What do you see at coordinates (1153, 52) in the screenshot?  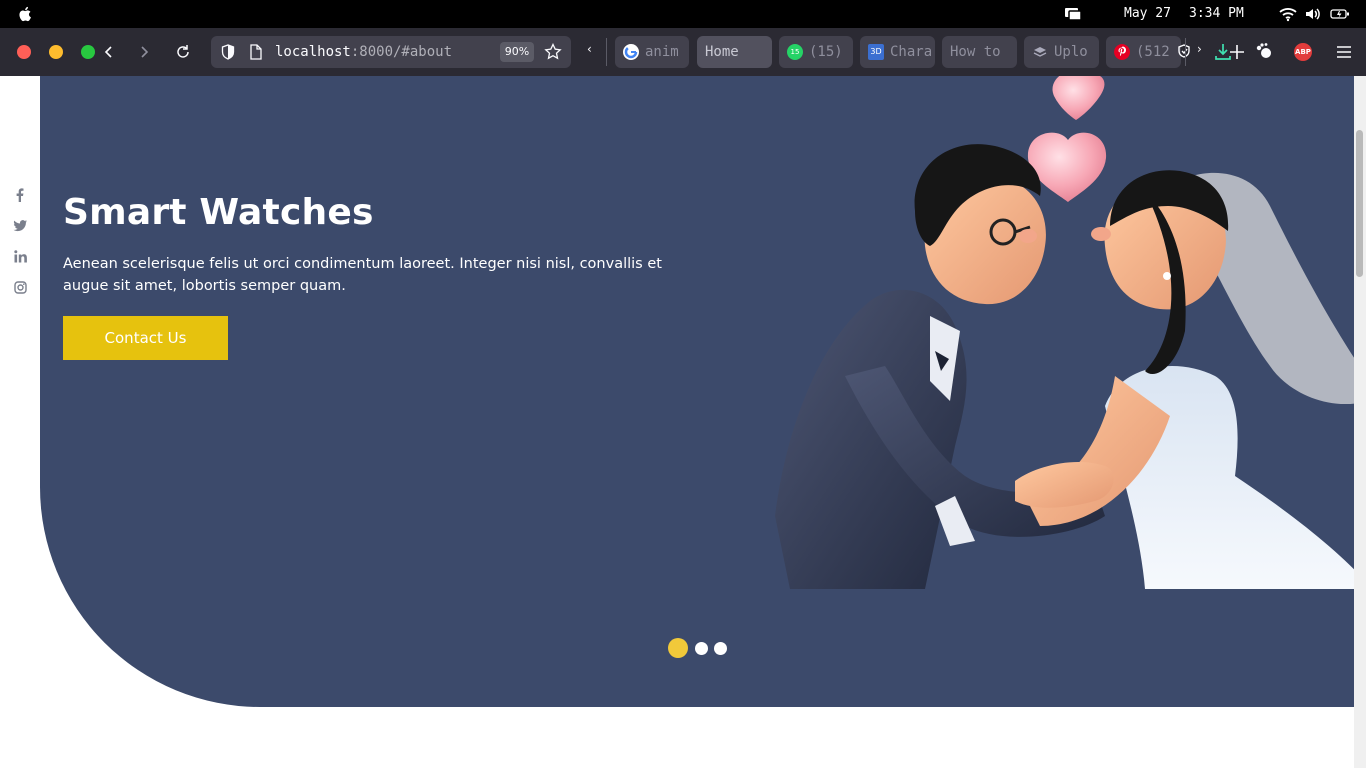 I see `tab-label: (512` at bounding box center [1153, 52].